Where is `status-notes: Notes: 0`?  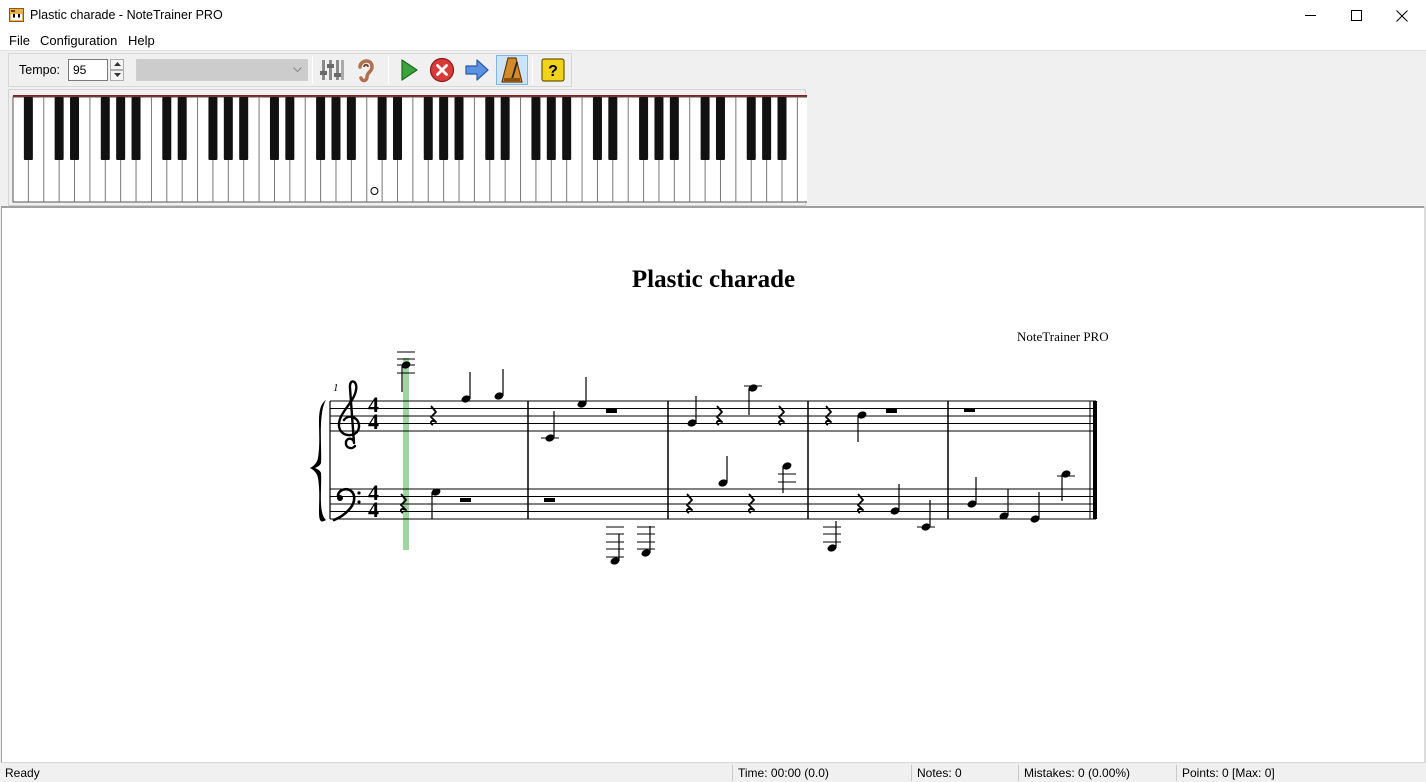 status-notes: Notes: 0 is located at coordinates (939, 773).